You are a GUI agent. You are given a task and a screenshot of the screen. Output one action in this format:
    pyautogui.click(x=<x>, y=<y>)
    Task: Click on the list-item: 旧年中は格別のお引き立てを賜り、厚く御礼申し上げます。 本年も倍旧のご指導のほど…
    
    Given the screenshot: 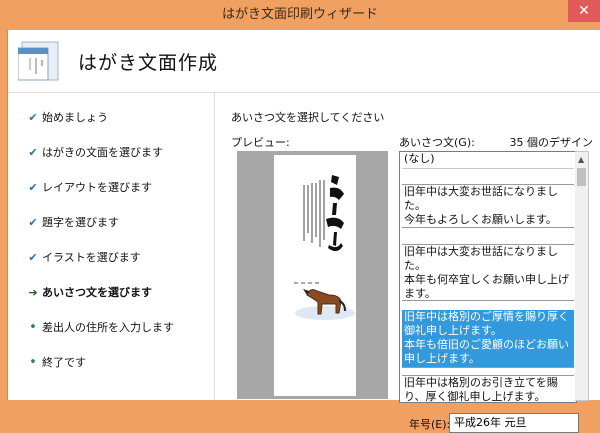 What is the action you would take?
    pyautogui.click(x=488, y=389)
    